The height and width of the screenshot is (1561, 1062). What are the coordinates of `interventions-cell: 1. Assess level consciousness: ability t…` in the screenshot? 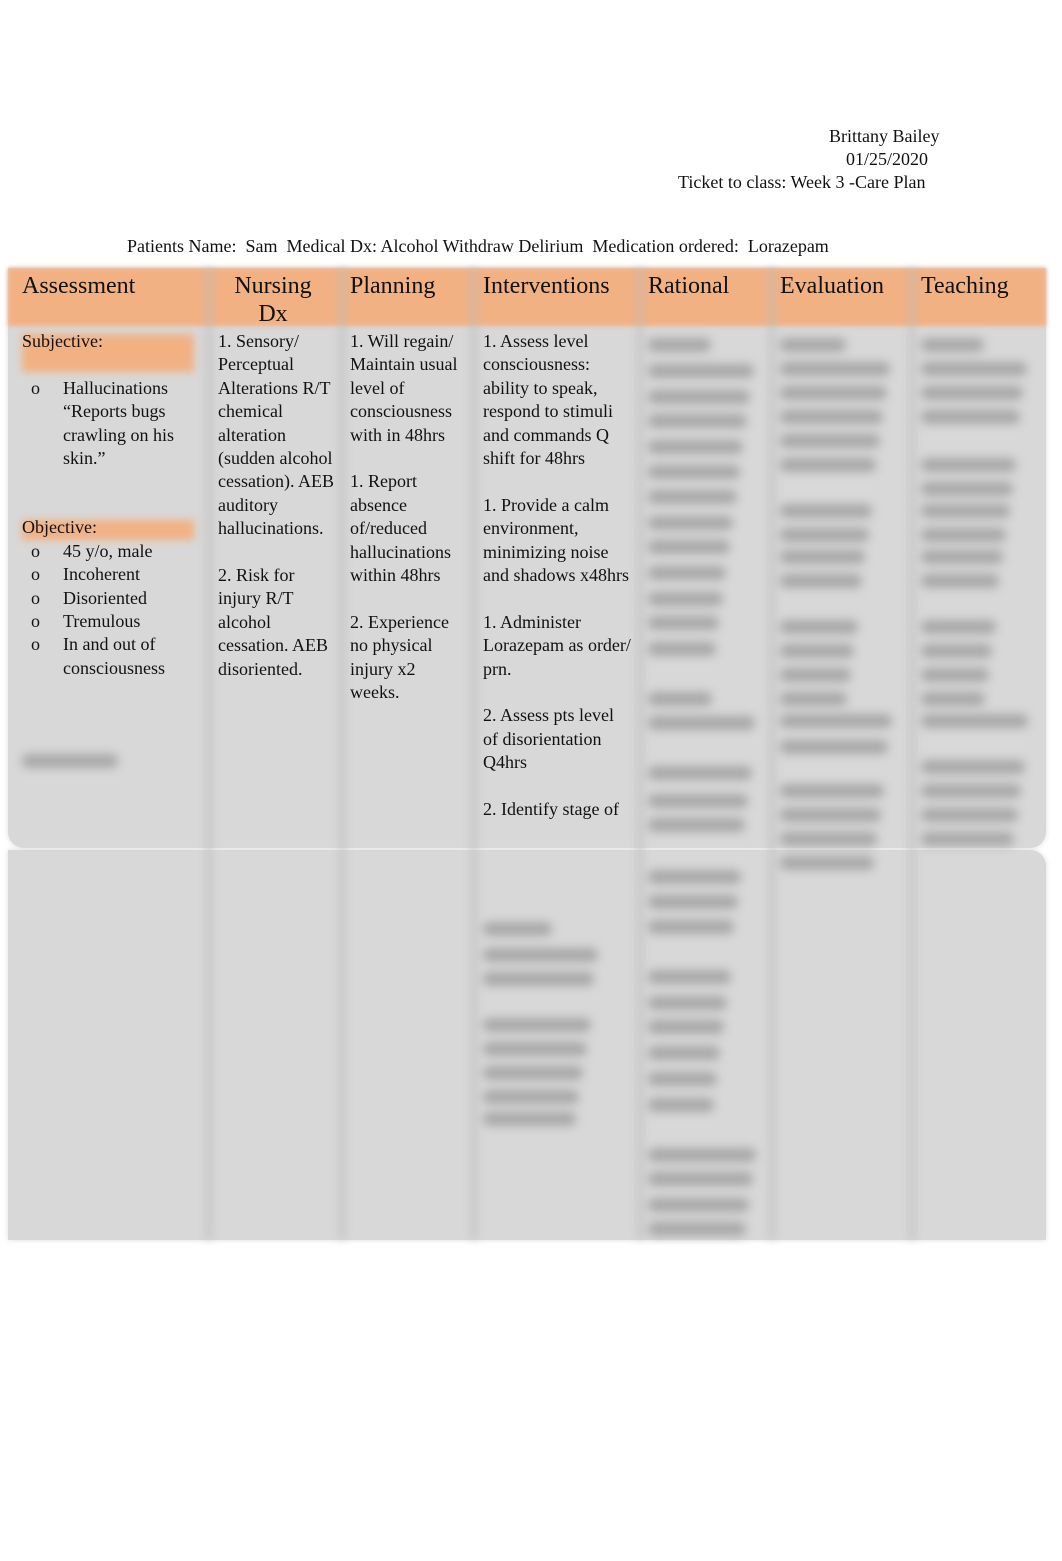 It's located at (557, 587).